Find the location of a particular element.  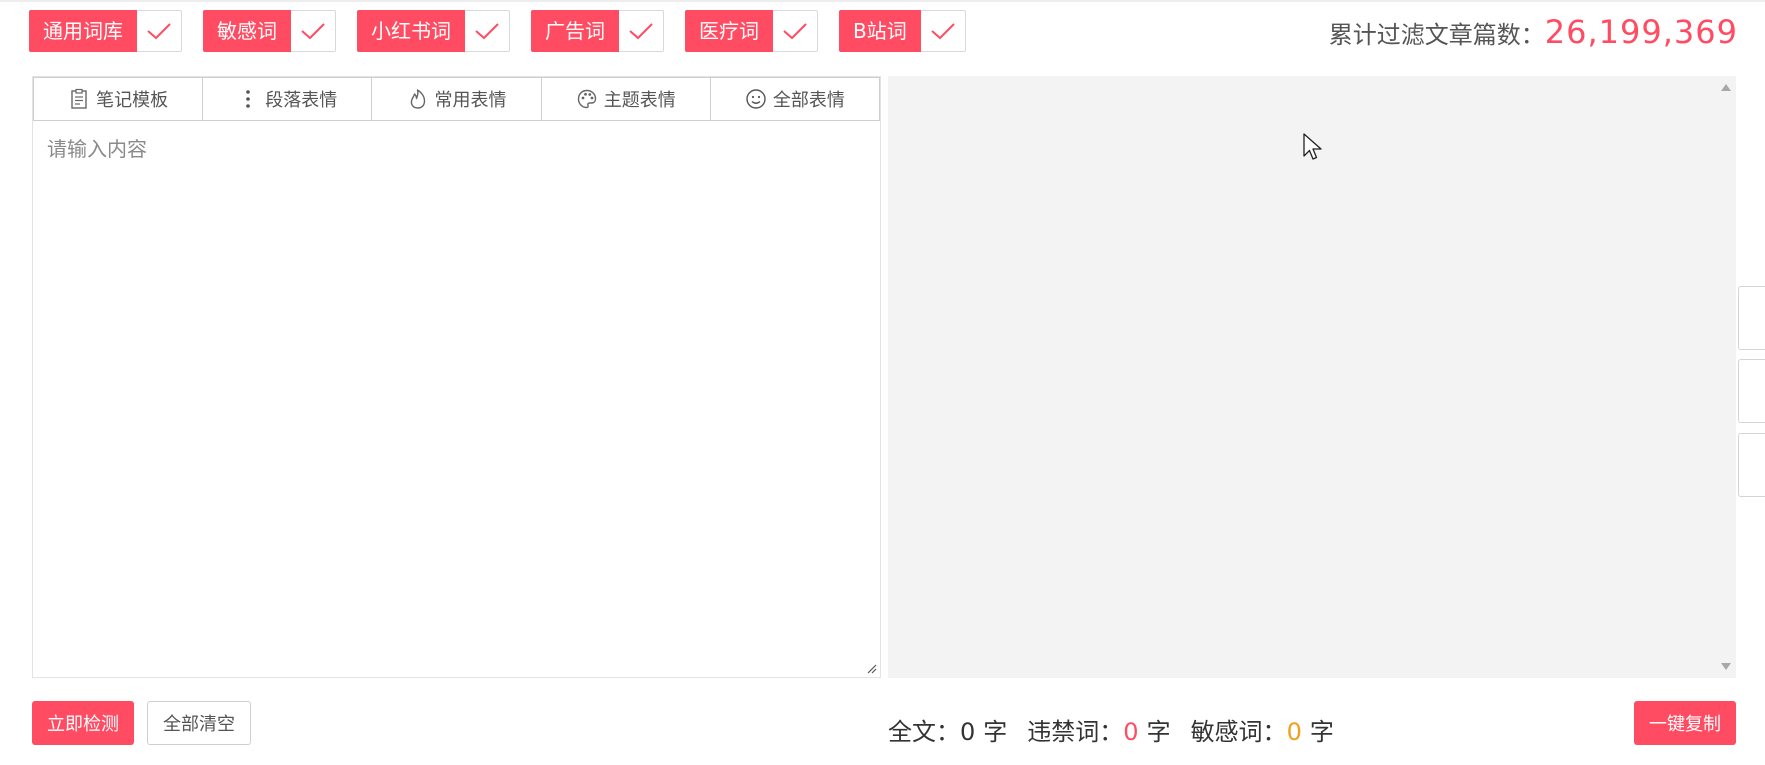

tag-ad-words: 广告词 is located at coordinates (597, 31).